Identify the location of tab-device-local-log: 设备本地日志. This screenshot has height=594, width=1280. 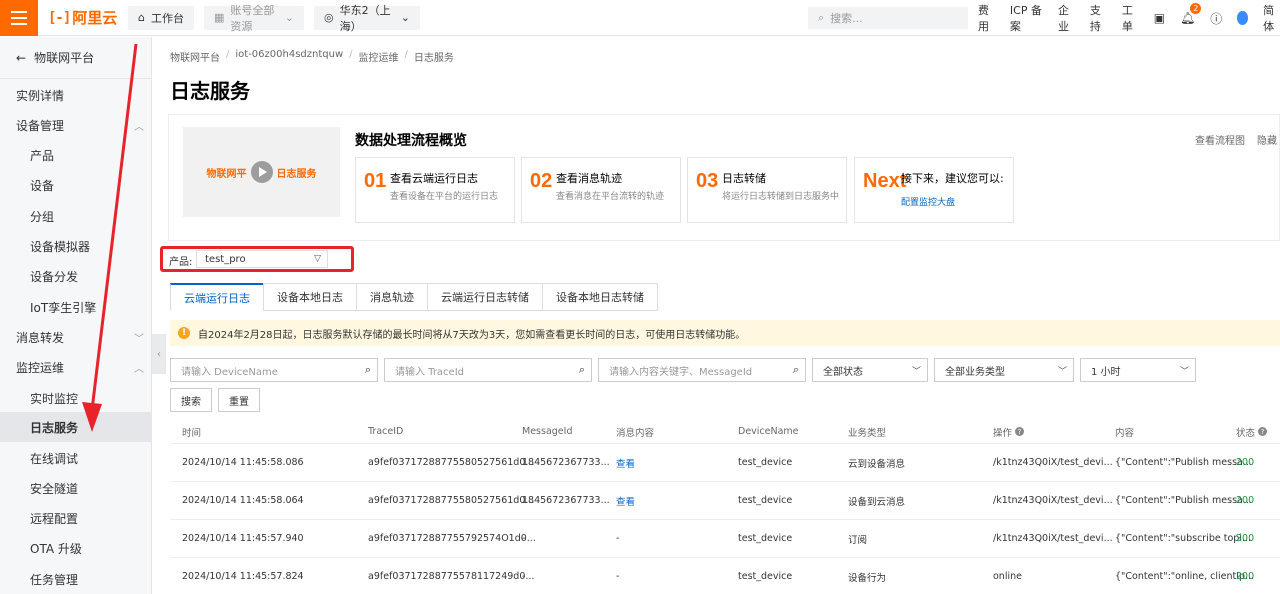
(309, 297).